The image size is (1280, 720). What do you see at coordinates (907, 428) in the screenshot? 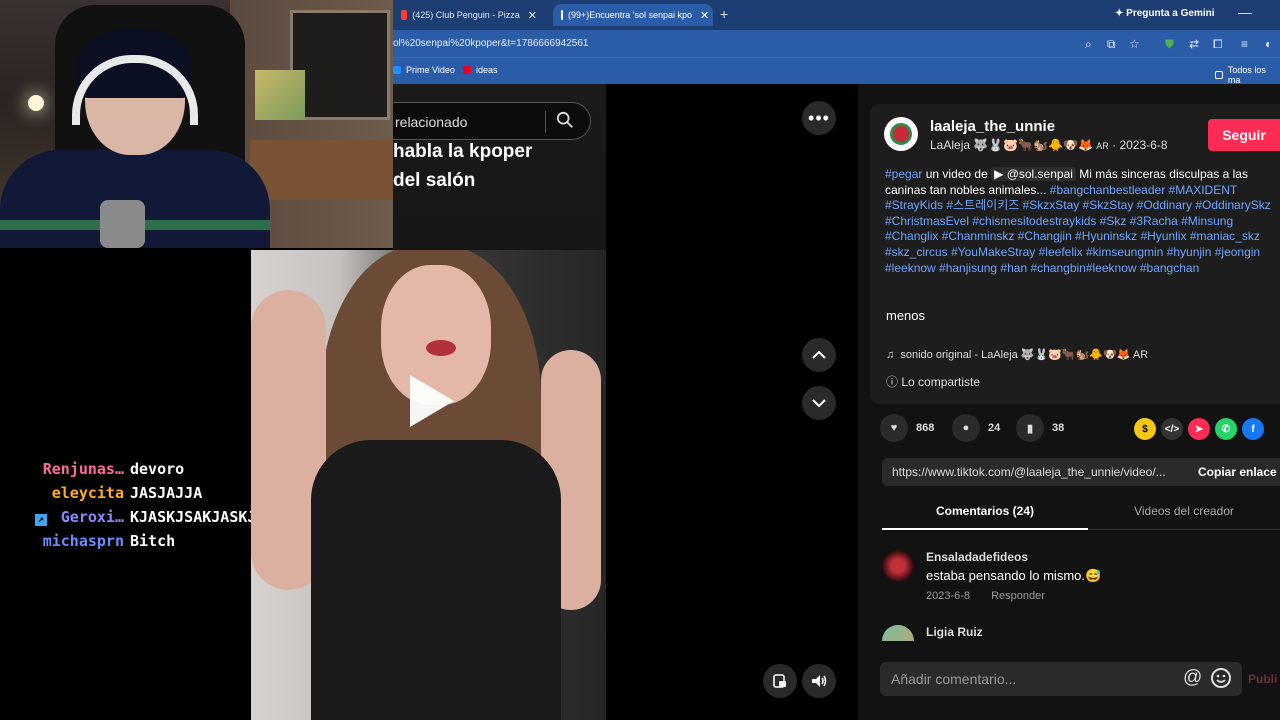
I see `like-button: ♥ 868` at bounding box center [907, 428].